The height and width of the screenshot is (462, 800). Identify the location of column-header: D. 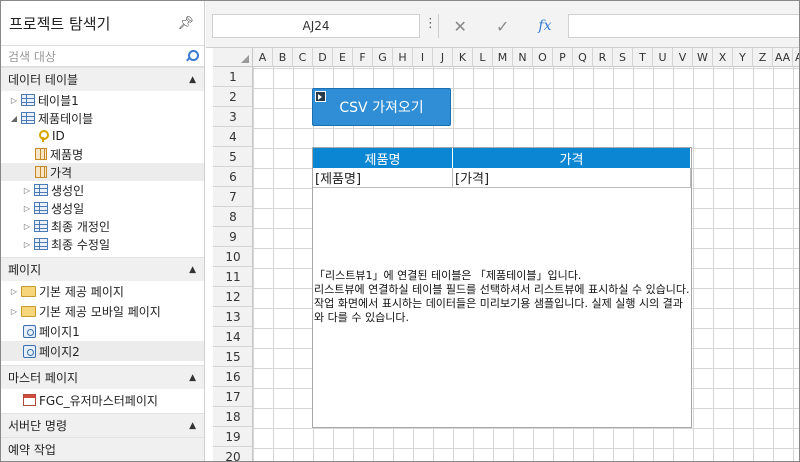
(323, 57).